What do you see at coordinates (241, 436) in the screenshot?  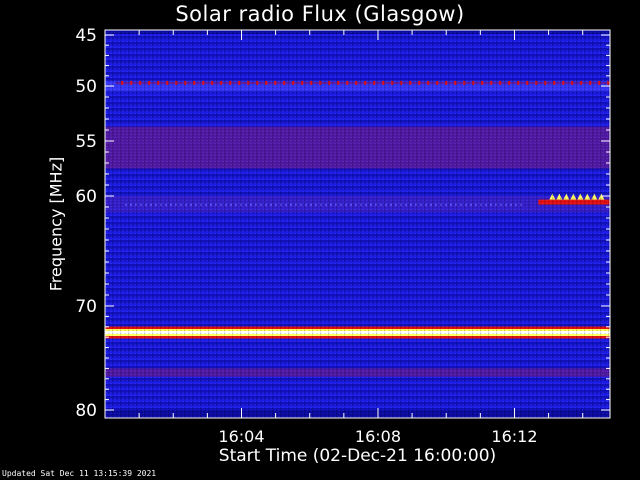 I see `x-tick-label: 16:04` at bounding box center [241, 436].